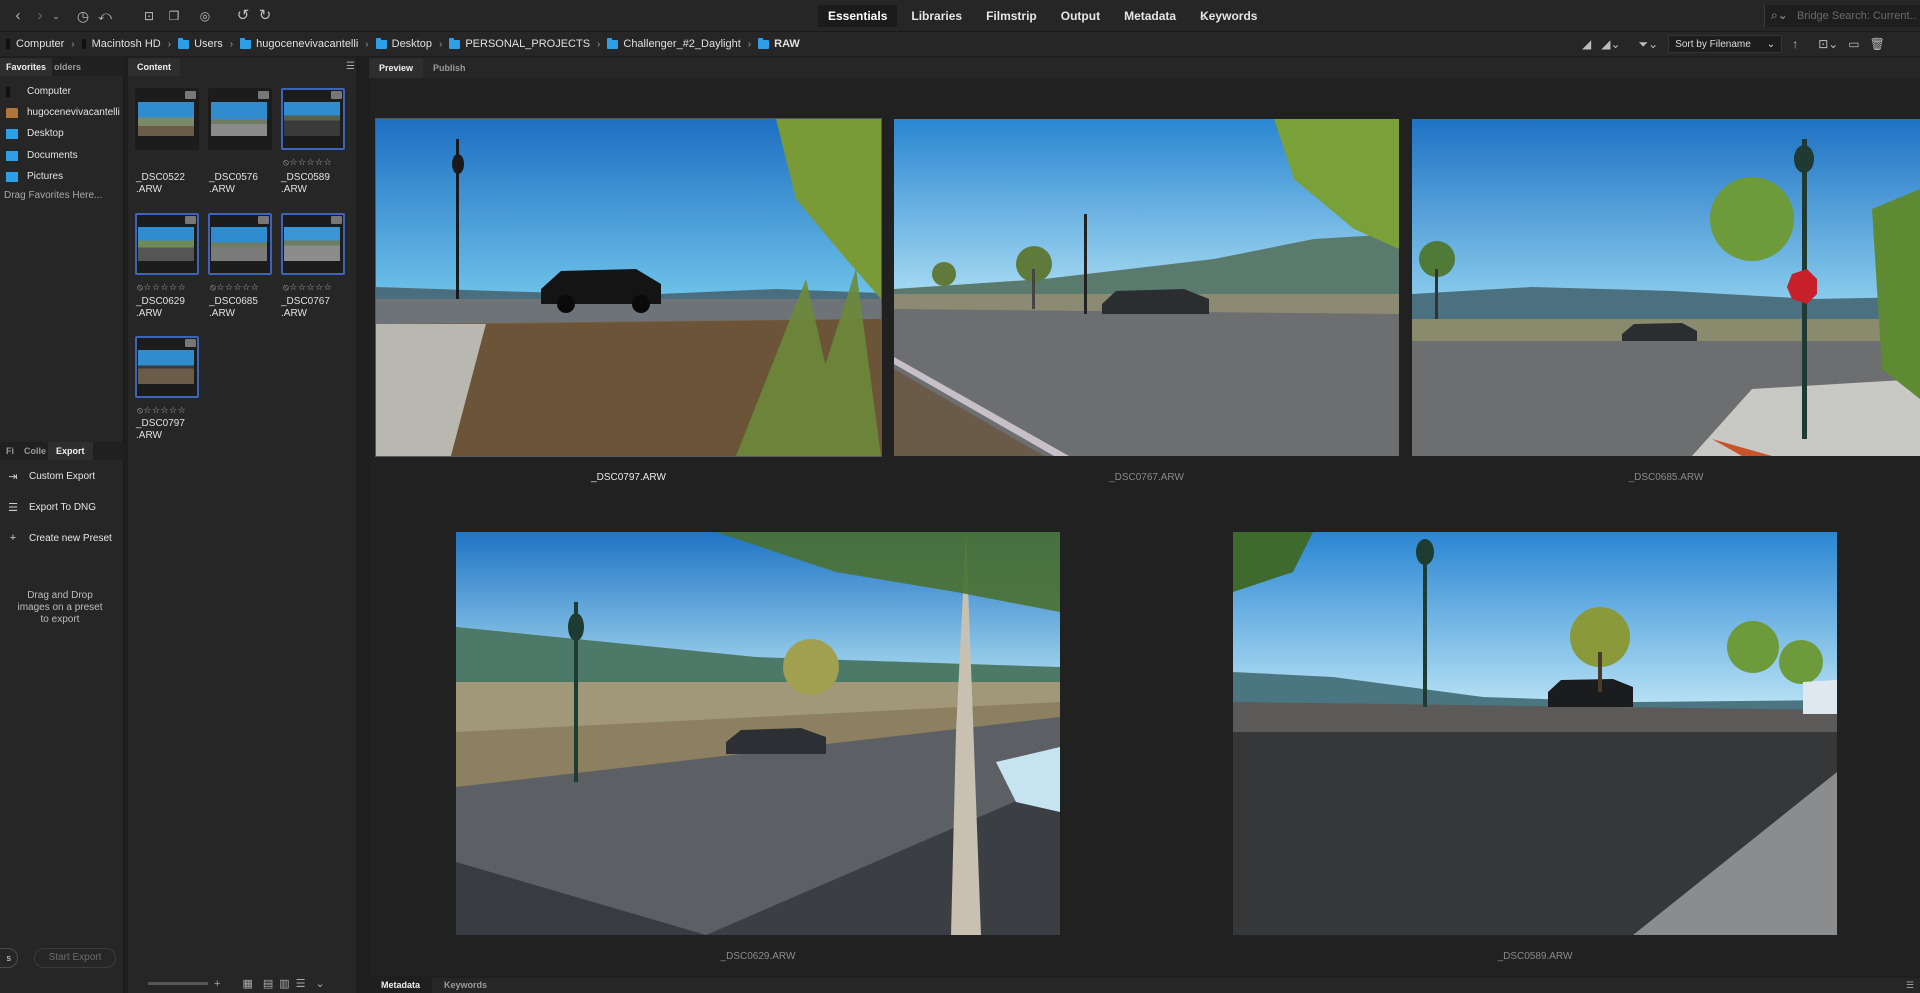  What do you see at coordinates (284, 983) in the screenshot?
I see `details-view-icon: ▥` at bounding box center [284, 983].